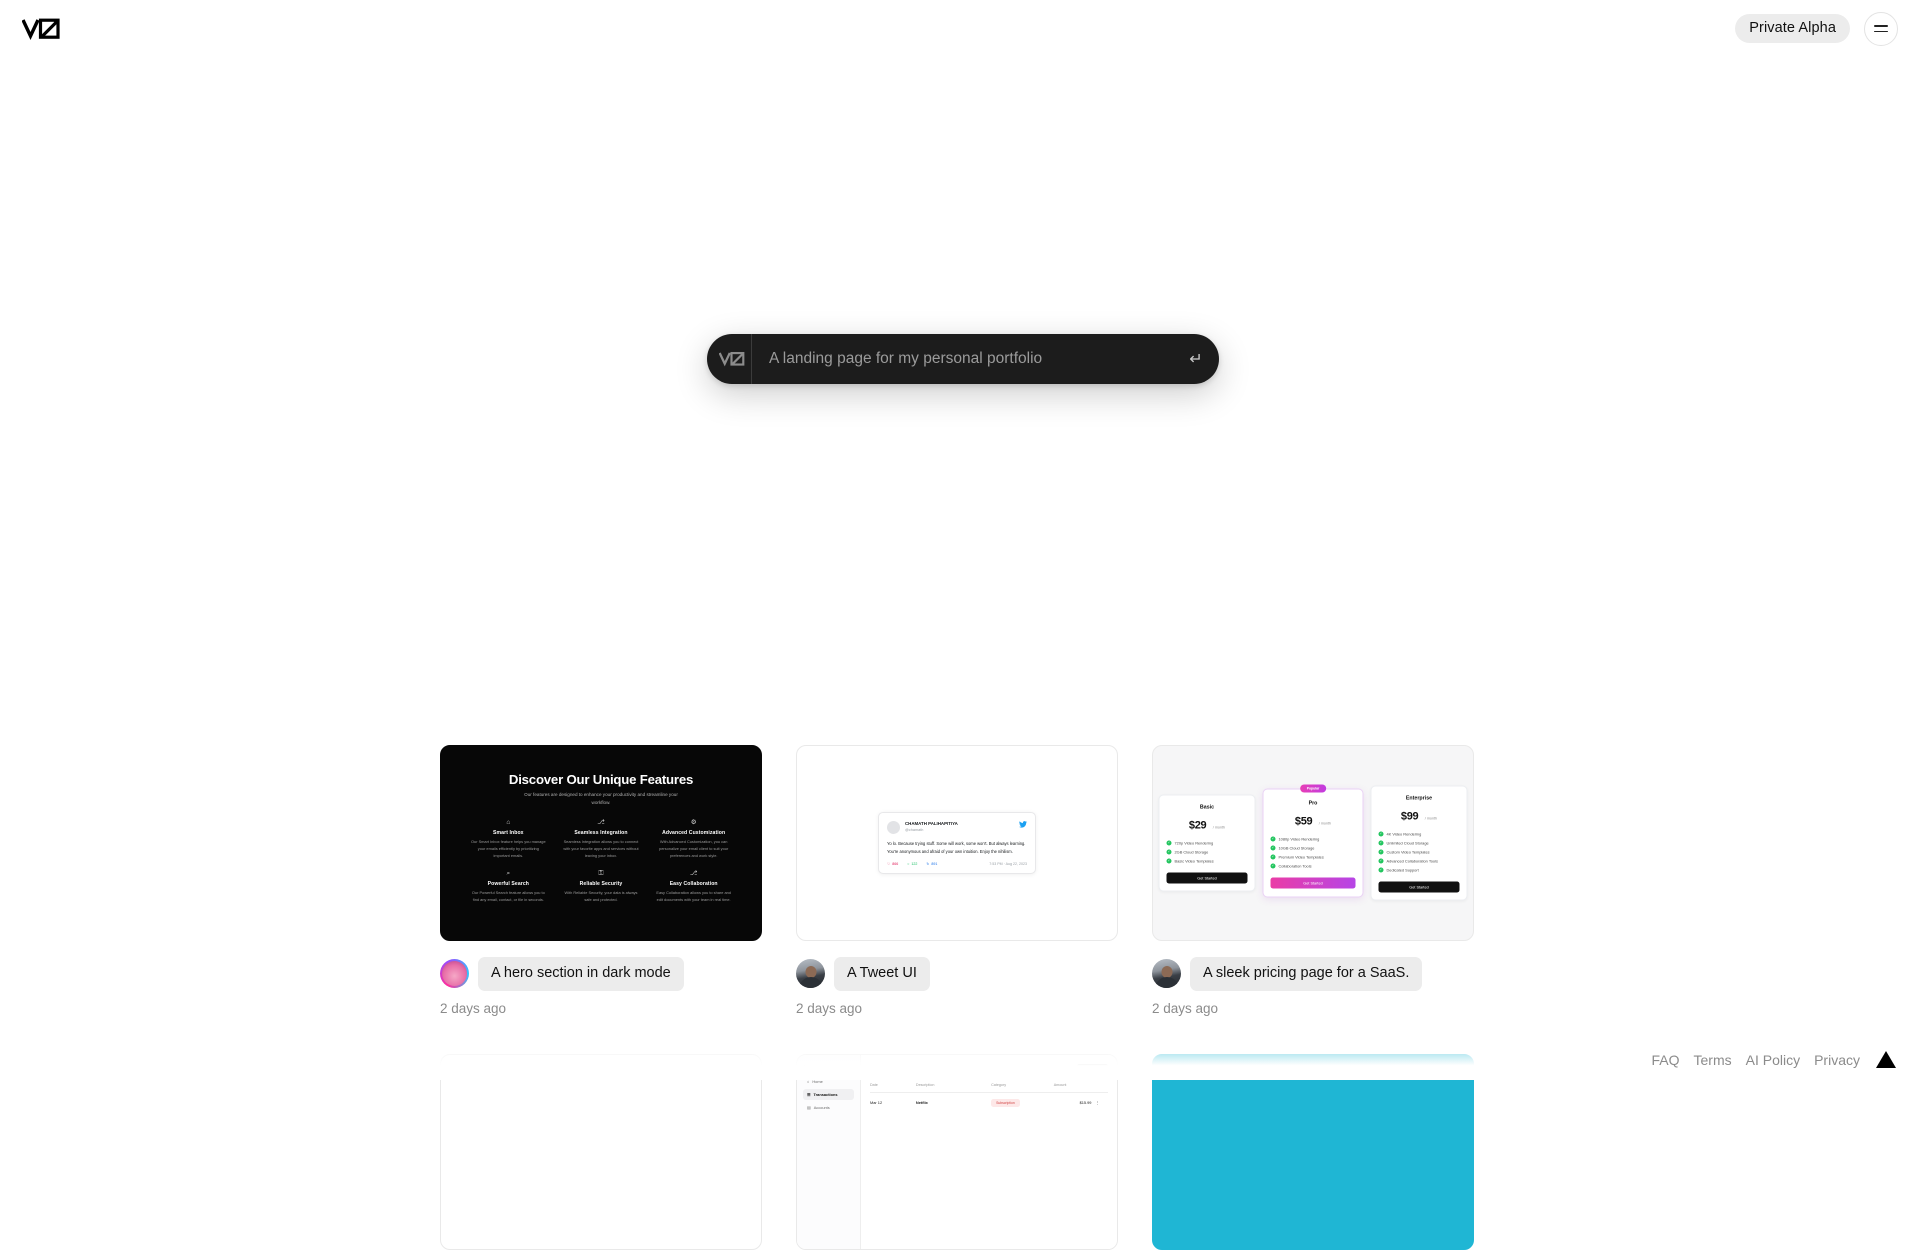  Describe the element at coordinates (1325, 824) in the screenshot. I see `tier-period: / month` at that location.